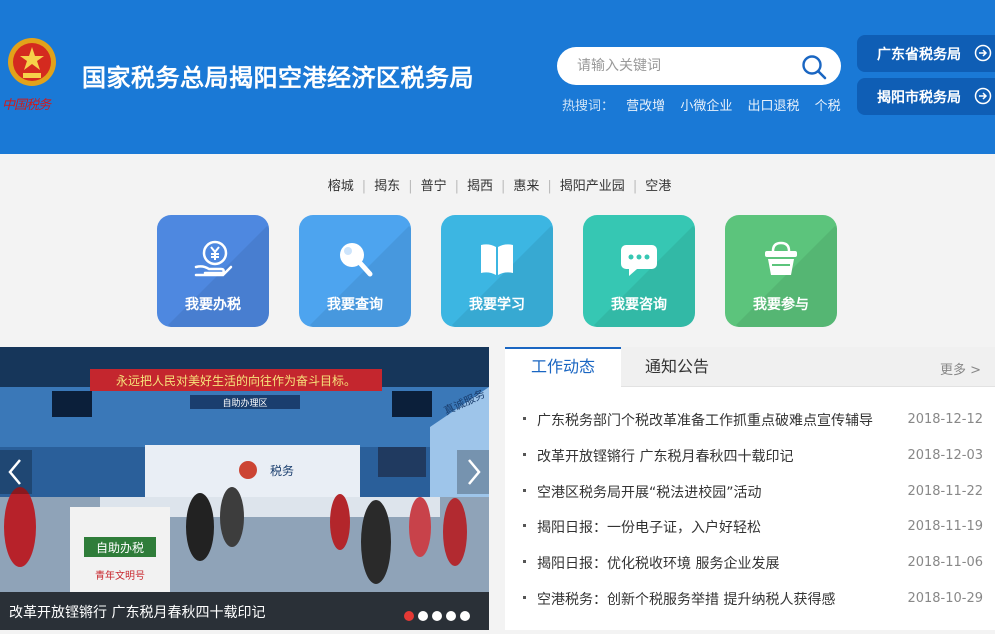 The width and height of the screenshot is (995, 634). What do you see at coordinates (945, 598) in the screenshot?
I see `news-date: 2018-10-29` at bounding box center [945, 598].